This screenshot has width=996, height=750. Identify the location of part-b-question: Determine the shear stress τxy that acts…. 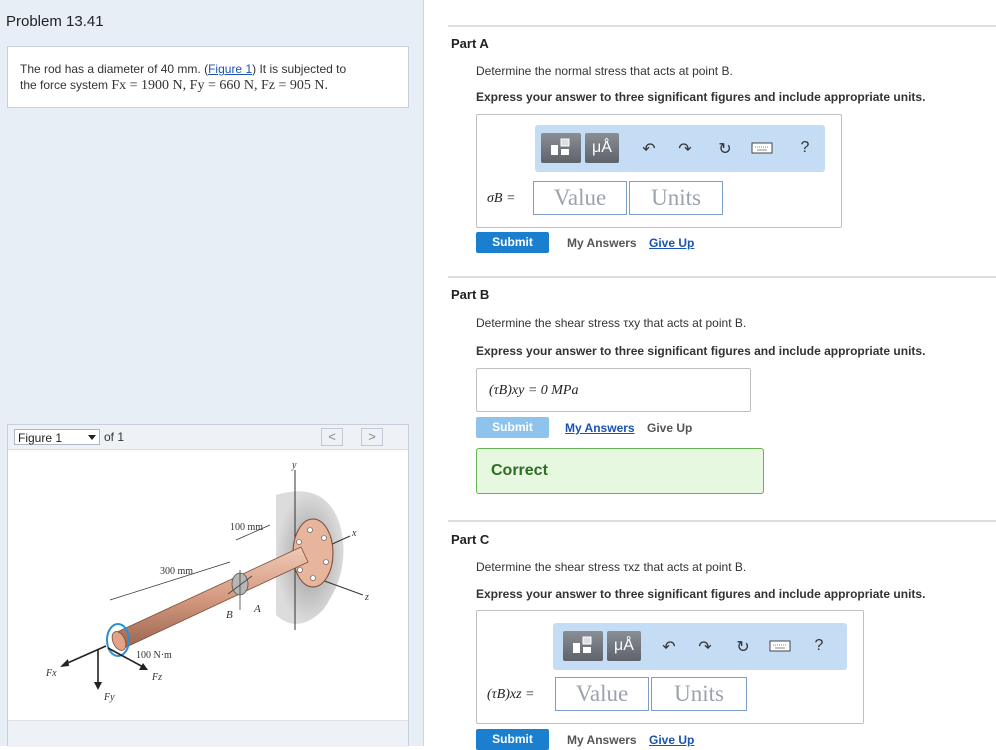
(611, 323).